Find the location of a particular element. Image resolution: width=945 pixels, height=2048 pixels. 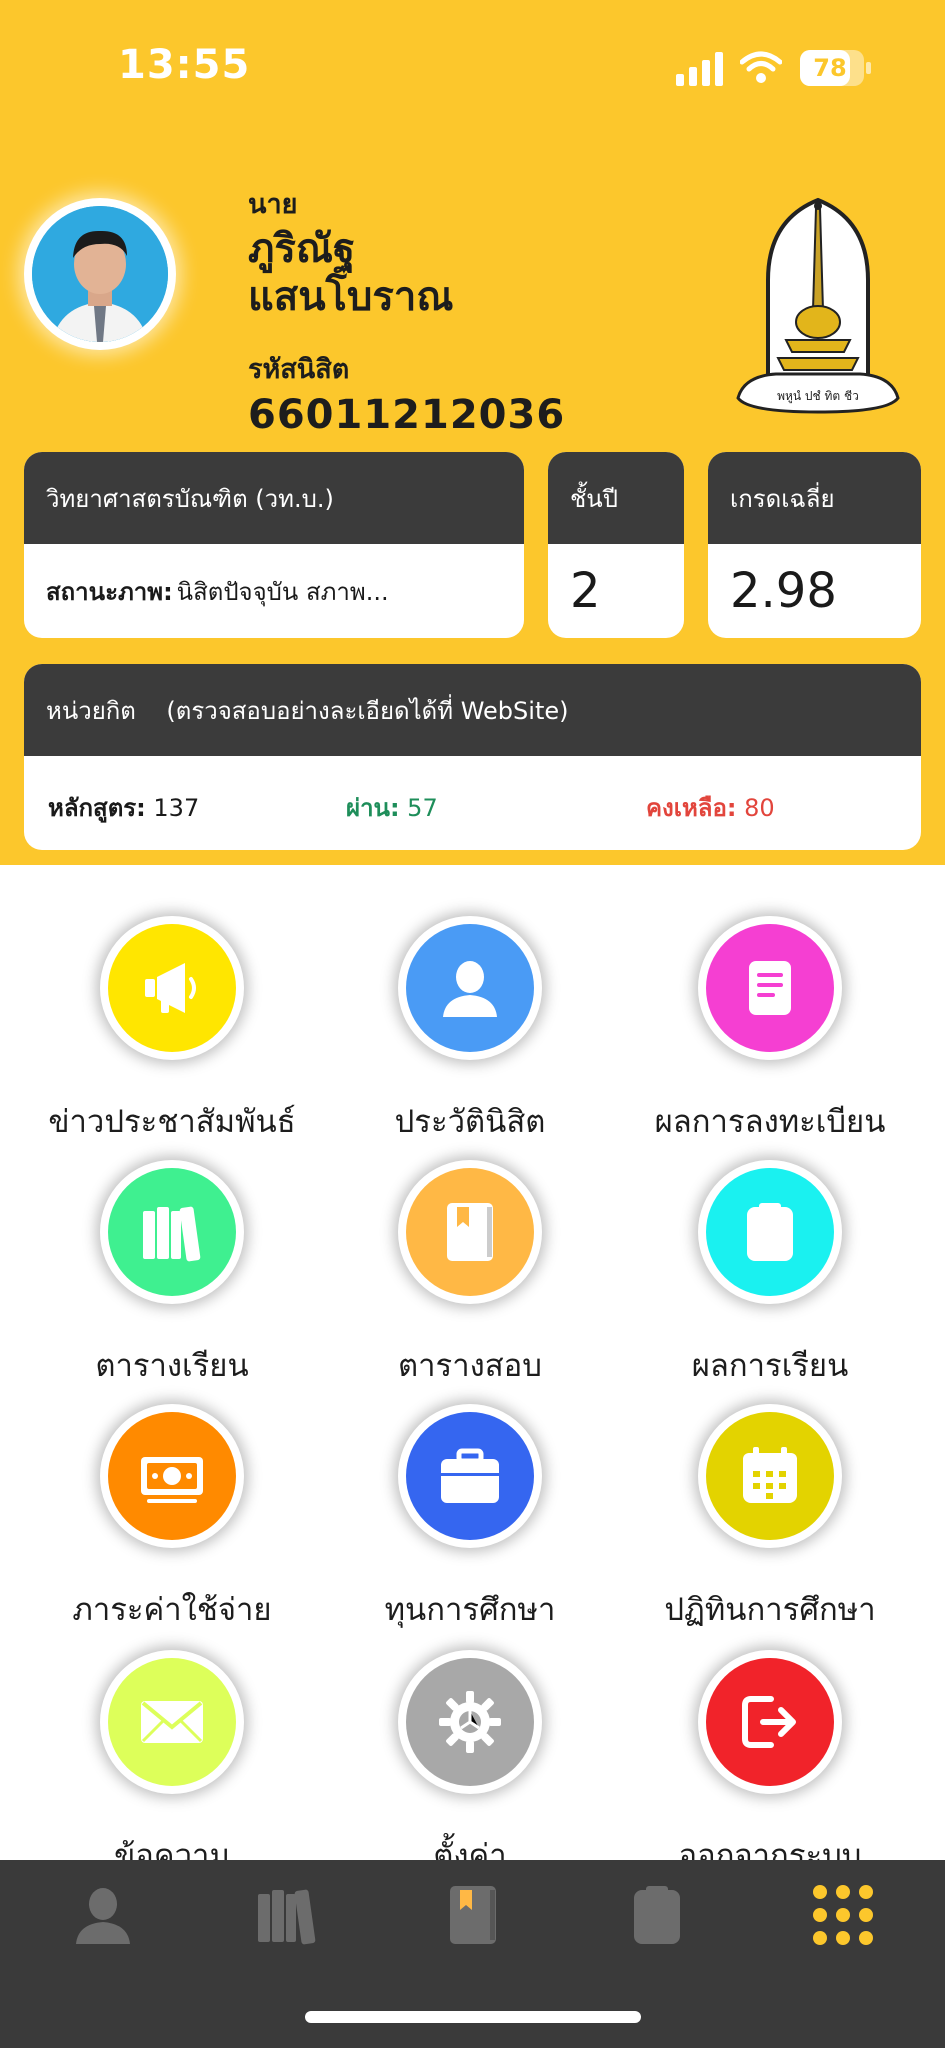

credit-remaining: คงเหลือ: 80 is located at coordinates (710, 808).